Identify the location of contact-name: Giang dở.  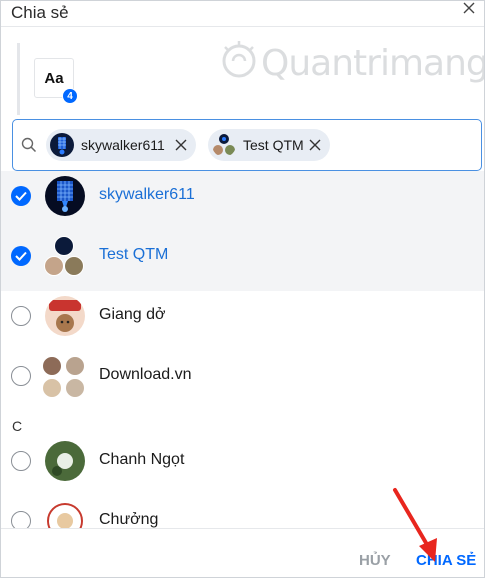
(132, 314).